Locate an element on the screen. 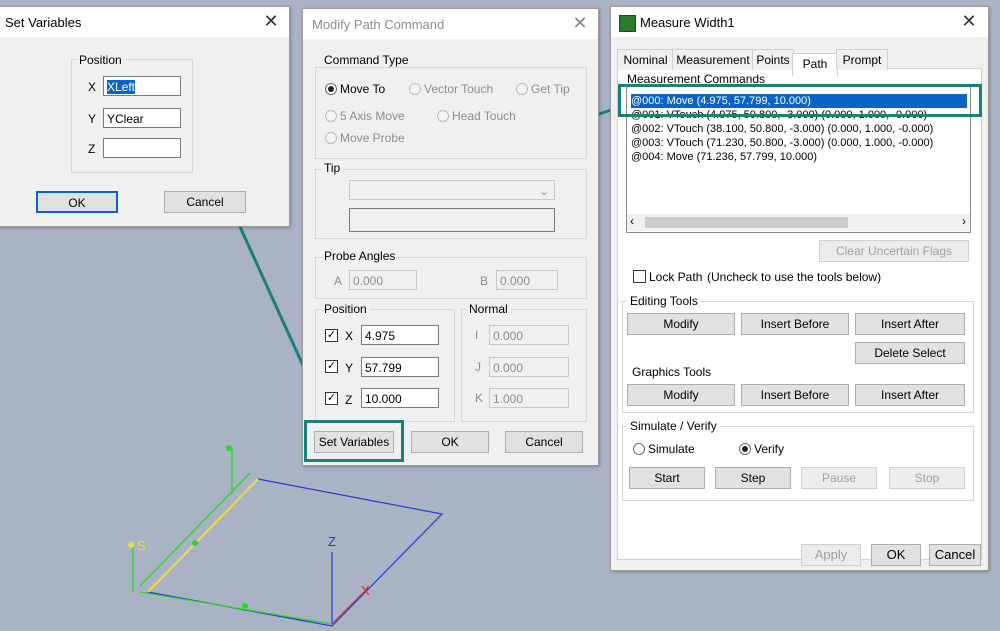 The image size is (1000, 631). clear-uncertain-flags-button: Clear Uncertain Flags is located at coordinates (894, 251).